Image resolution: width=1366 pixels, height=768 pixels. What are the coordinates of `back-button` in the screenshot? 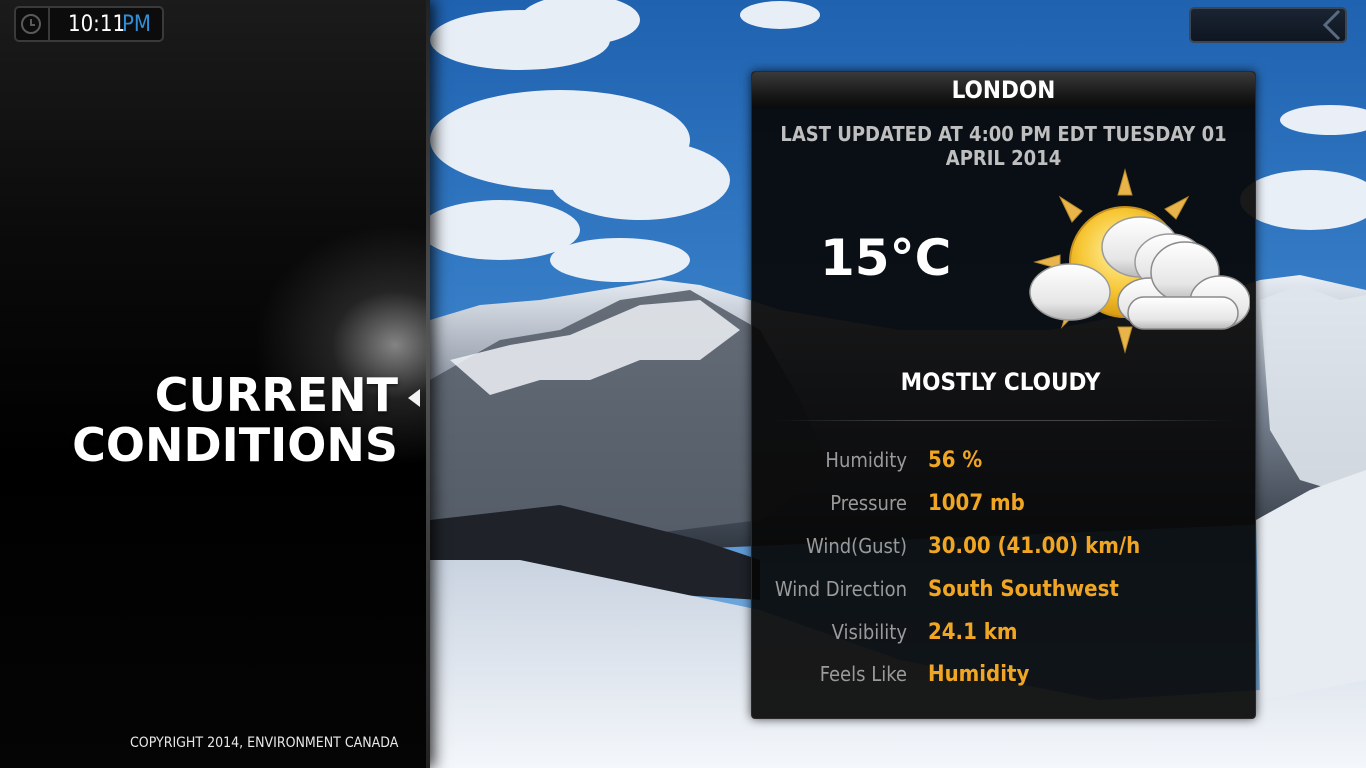 It's located at (1268, 25).